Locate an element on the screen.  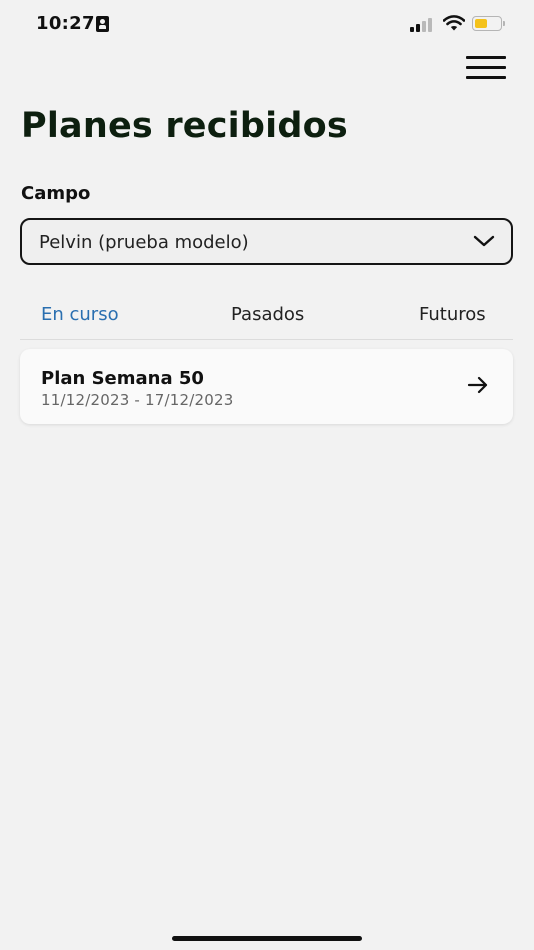
home-indicator is located at coordinates (267, 938).